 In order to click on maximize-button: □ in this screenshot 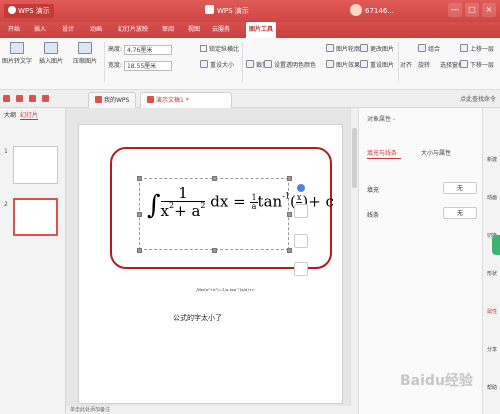, I will do `click(472, 10)`.